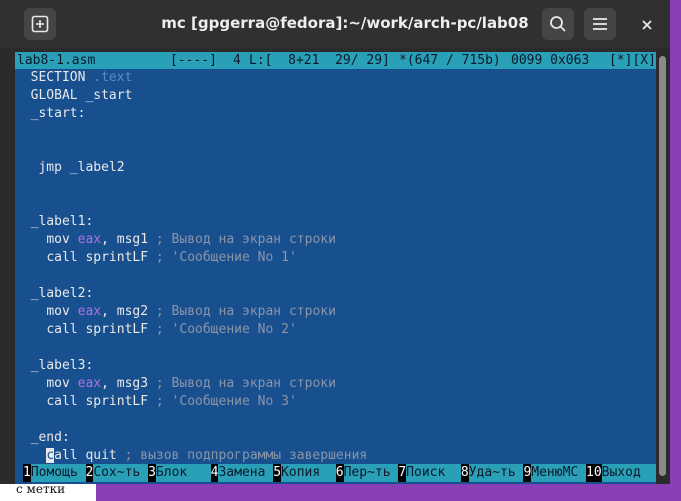 Image resolution: width=681 pixels, height=501 pixels. Describe the element at coordinates (117, 473) in the screenshot. I see `function-key-f2: 2 Сох~ть` at that location.